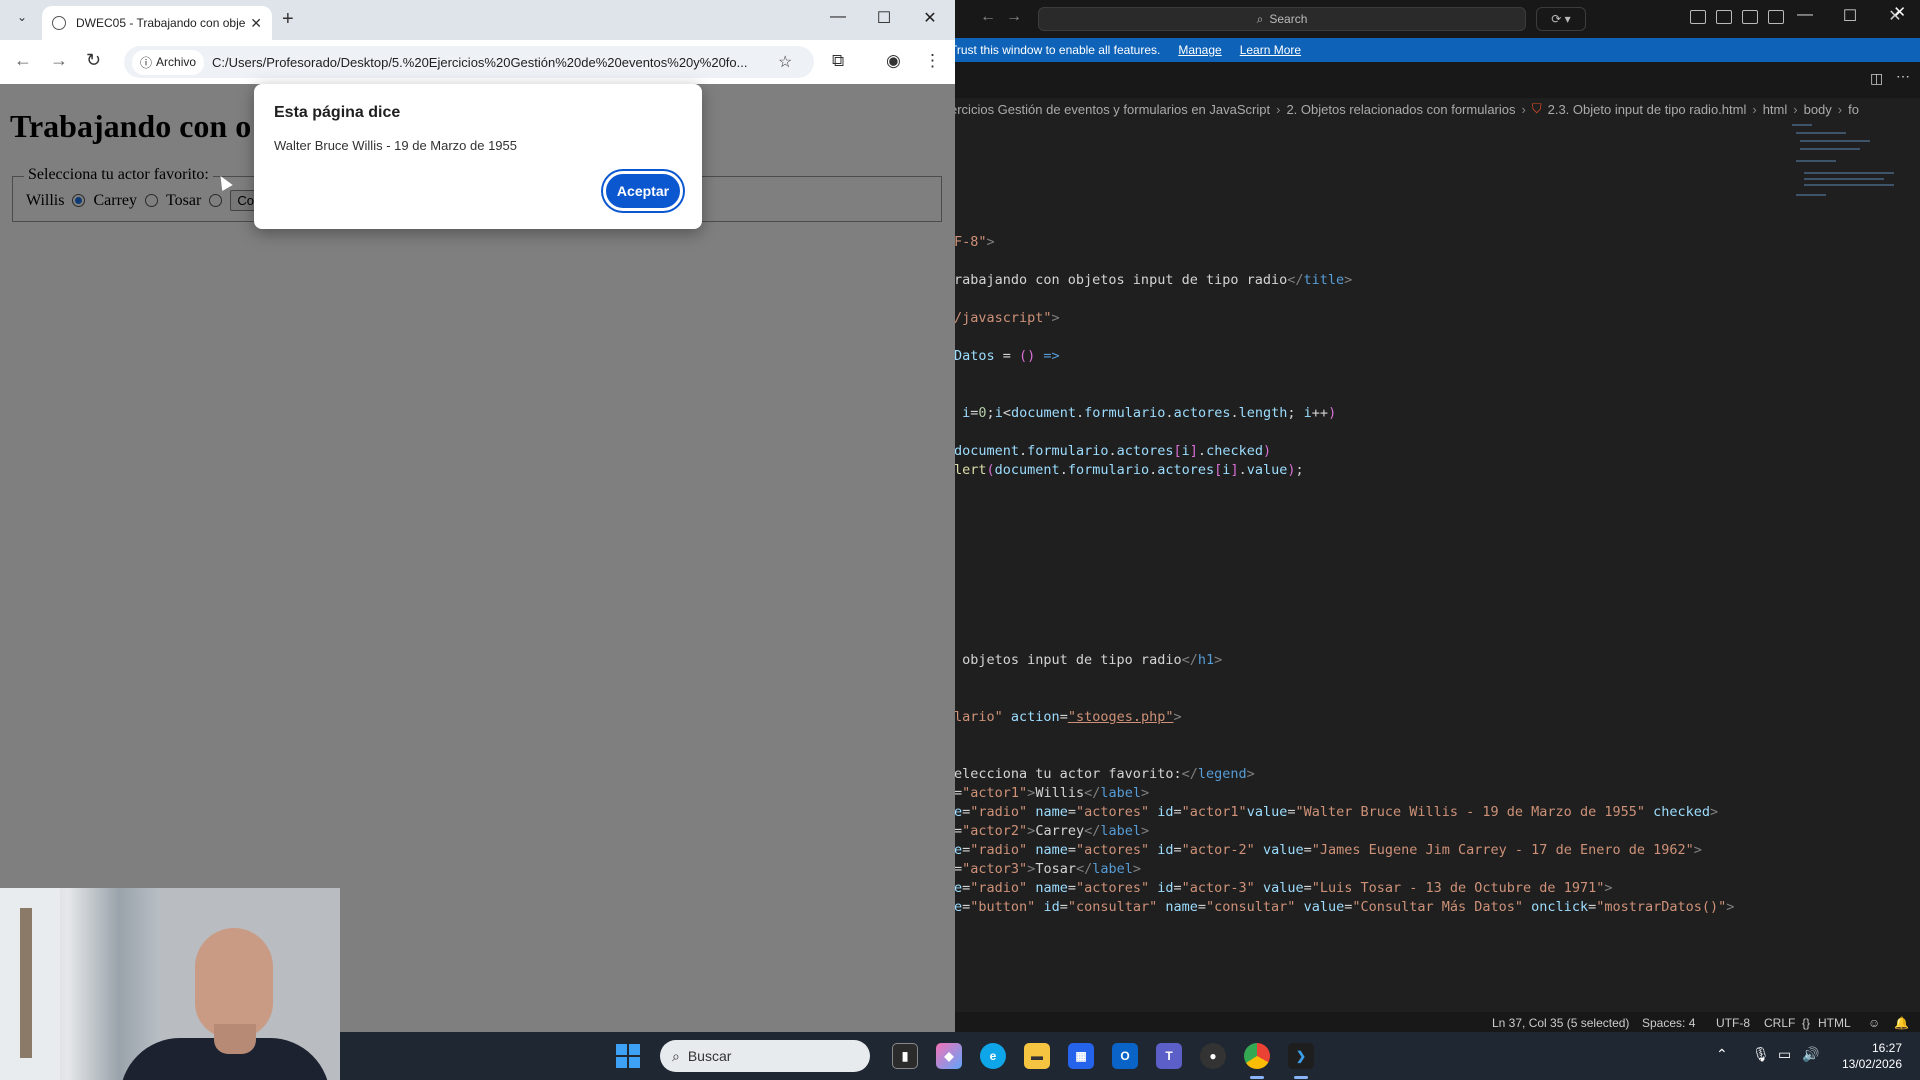 This screenshot has width=1920, height=1080. Describe the element at coordinates (1750, 17) in the screenshot. I see `toggle-panel-icon` at that location.